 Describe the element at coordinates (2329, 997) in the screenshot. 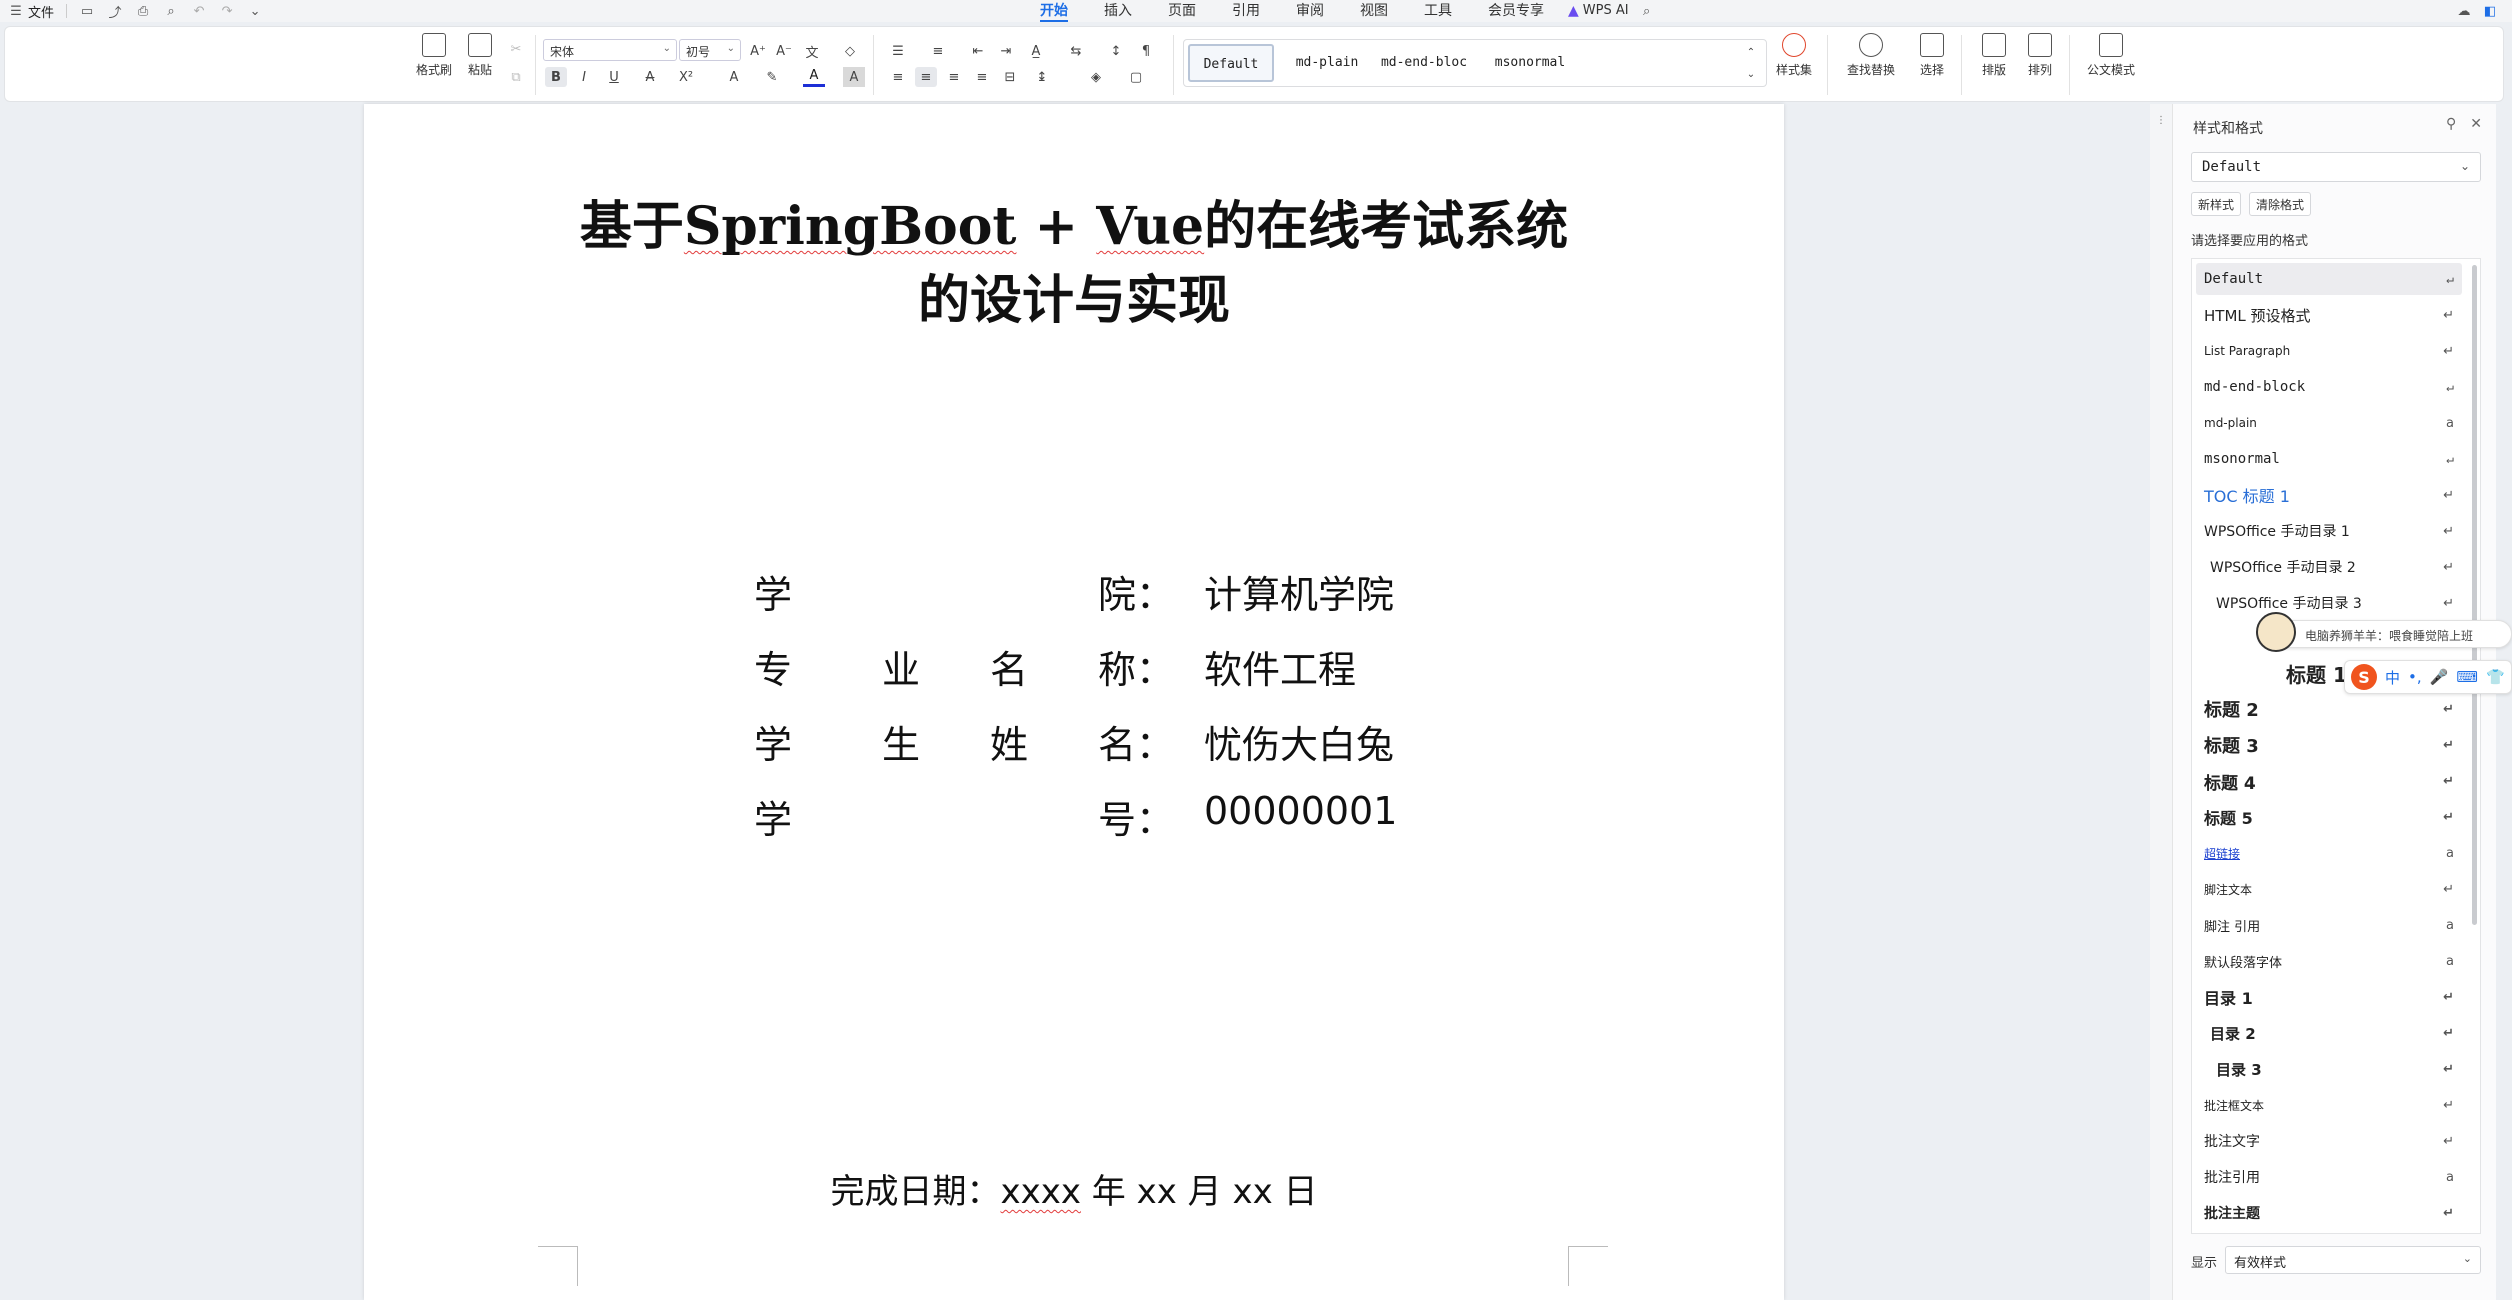

I see `style-item-toc-1: 目录 1 ↵` at that location.